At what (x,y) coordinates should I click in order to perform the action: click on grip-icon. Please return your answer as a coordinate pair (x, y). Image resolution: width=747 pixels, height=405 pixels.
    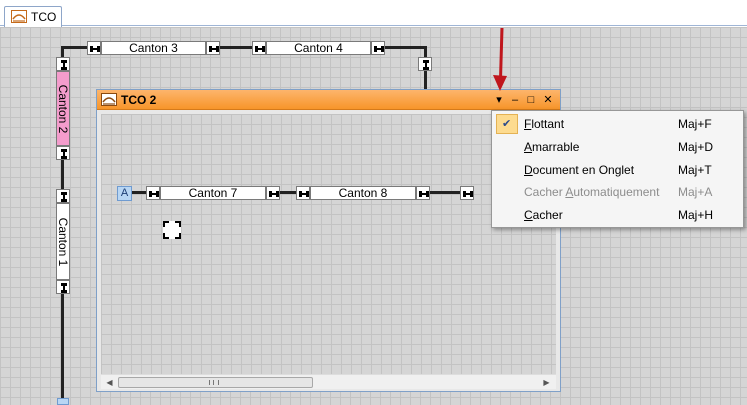
    Looking at the image, I should click on (214, 382).